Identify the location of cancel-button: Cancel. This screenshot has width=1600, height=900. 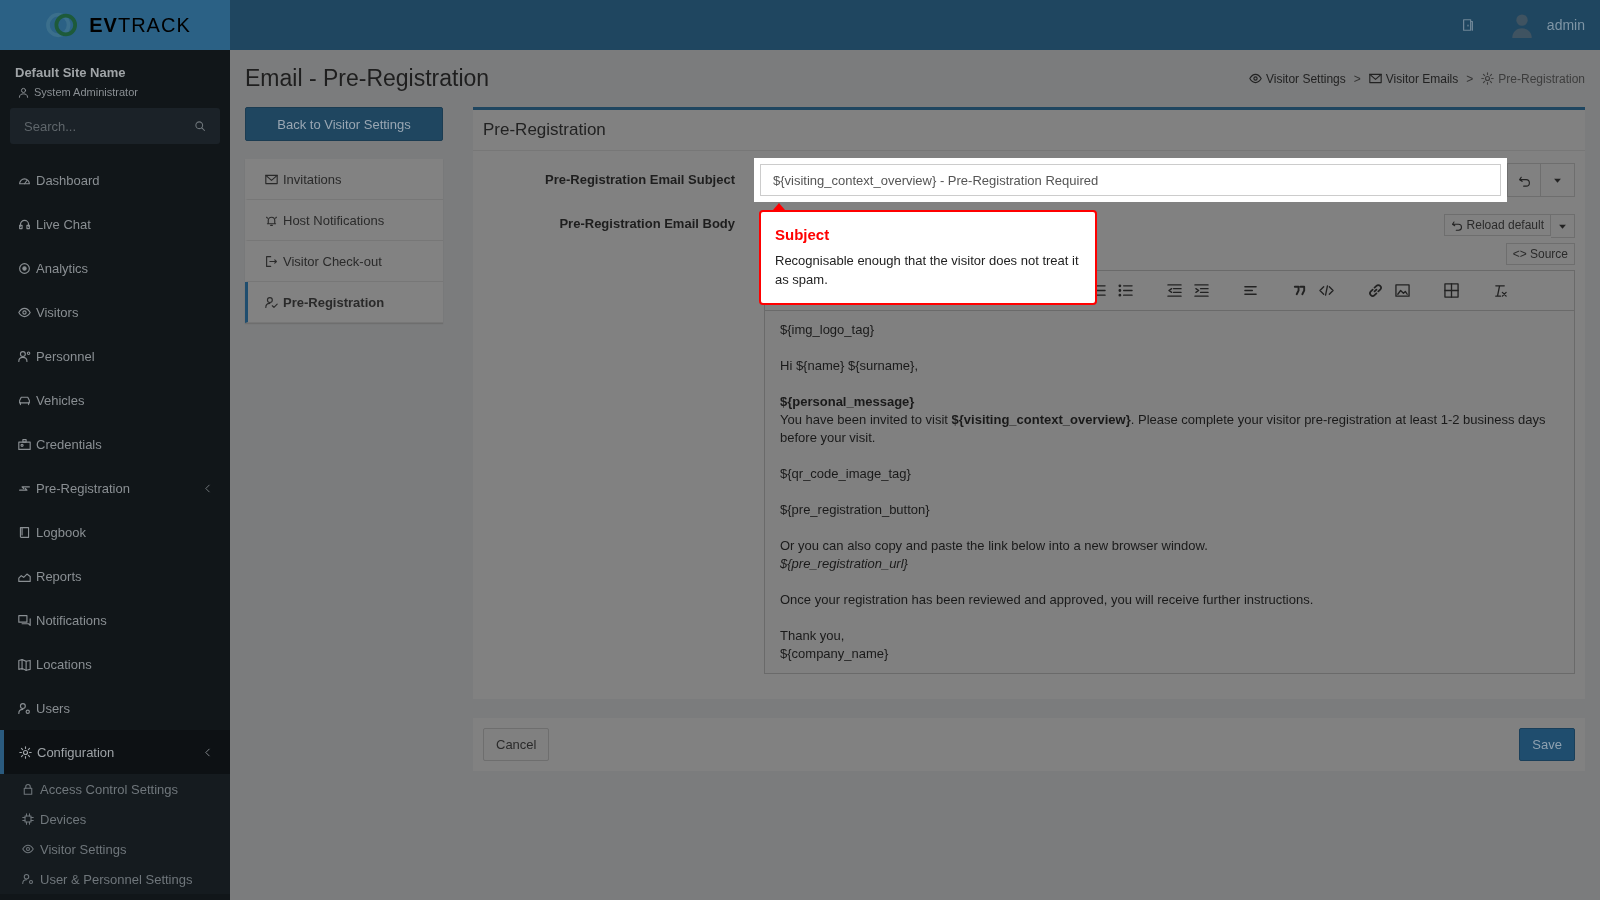
(516, 744).